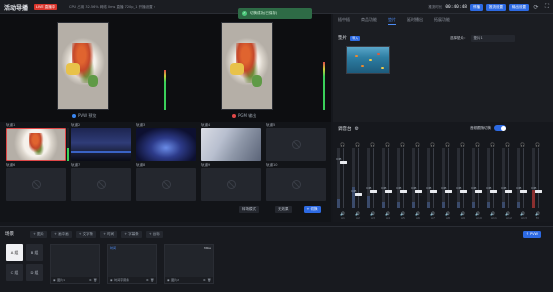  What do you see at coordinates (442, 21) in the screenshot?
I see `tab-4: 拓展功能` at bounding box center [442, 21].